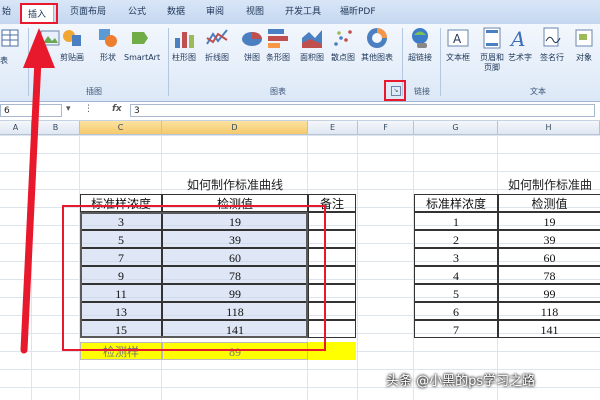  Describe the element at coordinates (456, 239) in the screenshot. I see `table-cell: 2` at that location.